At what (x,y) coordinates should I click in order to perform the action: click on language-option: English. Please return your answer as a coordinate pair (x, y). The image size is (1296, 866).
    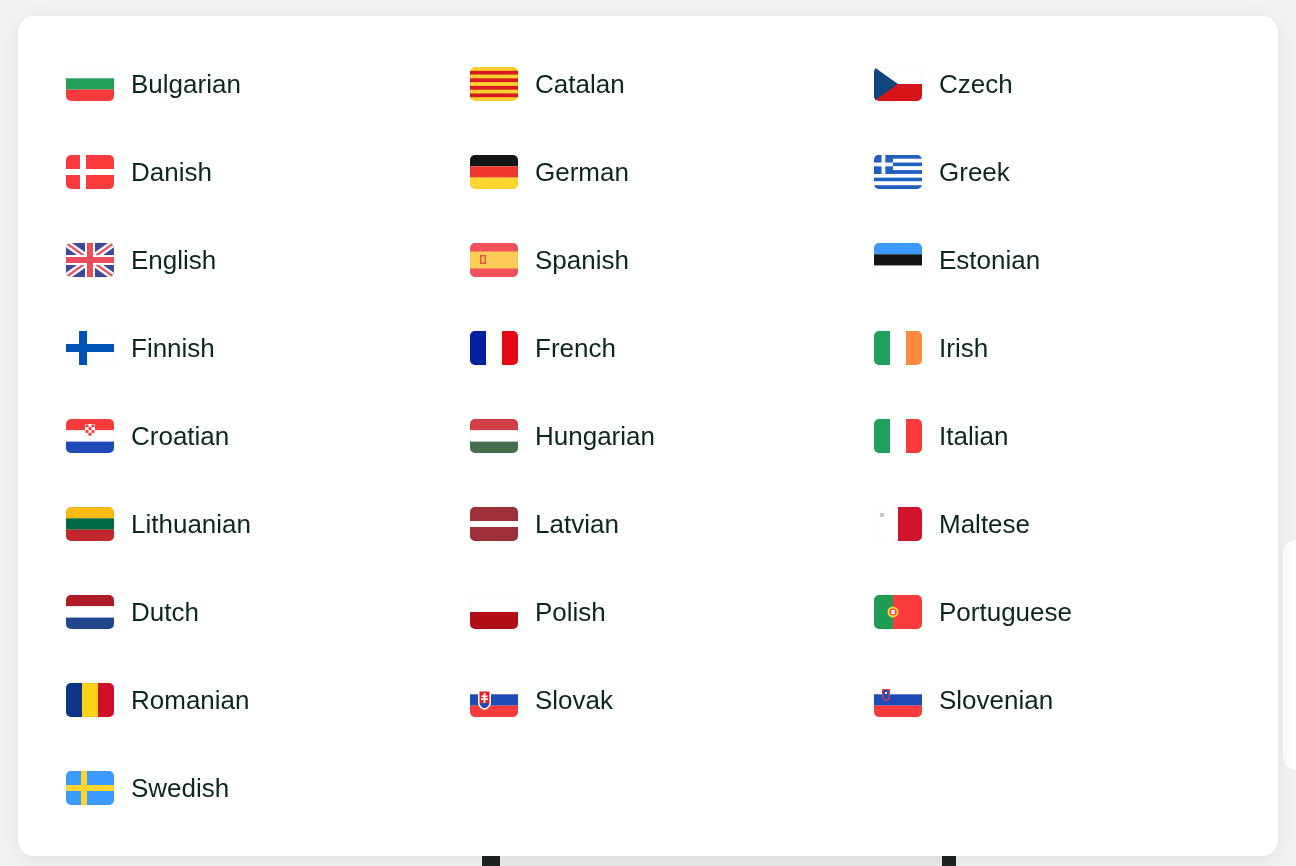
    Looking at the image, I should click on (141, 260).